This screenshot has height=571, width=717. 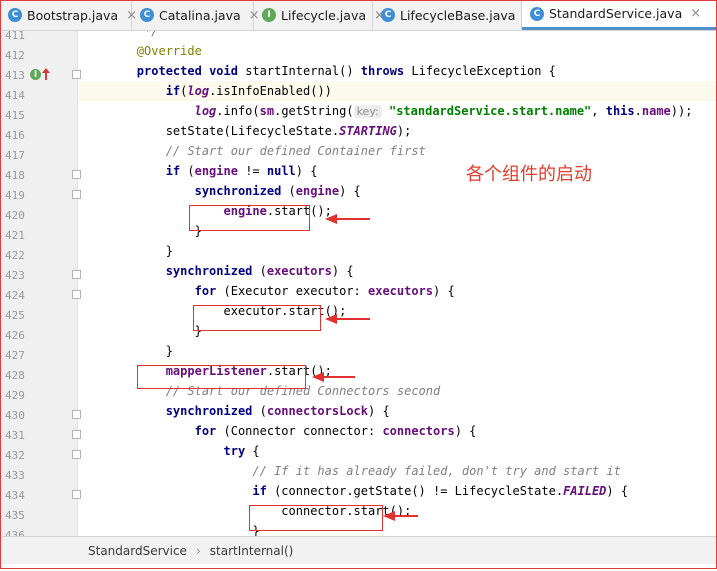 I want to click on tab-label: Catalina.java, so click(x=200, y=15).